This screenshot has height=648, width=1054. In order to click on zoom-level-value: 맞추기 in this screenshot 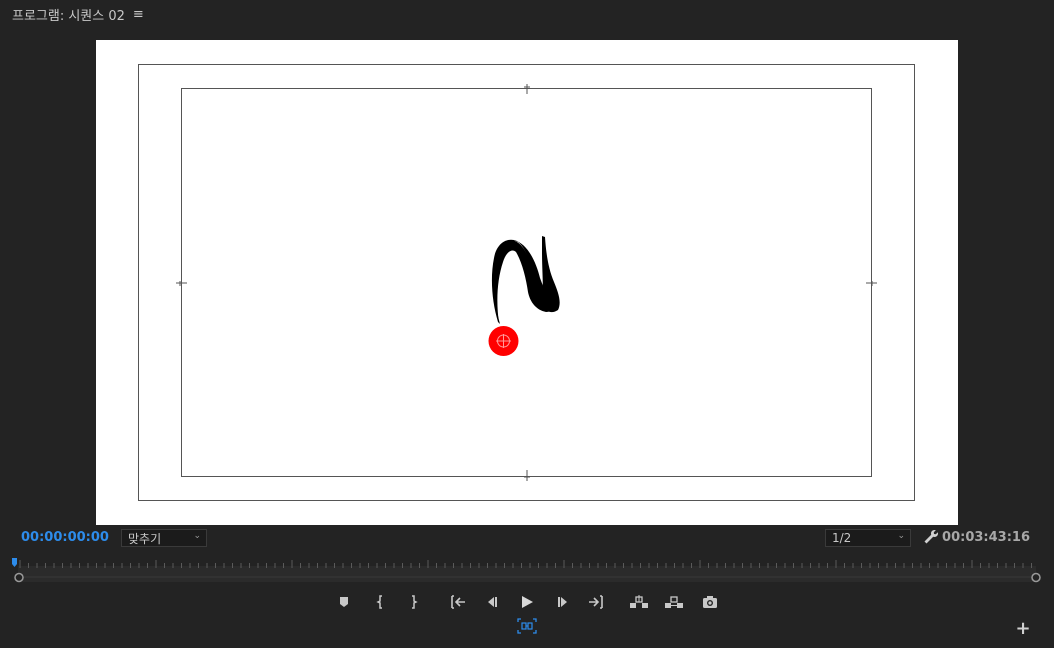, I will do `click(145, 538)`.